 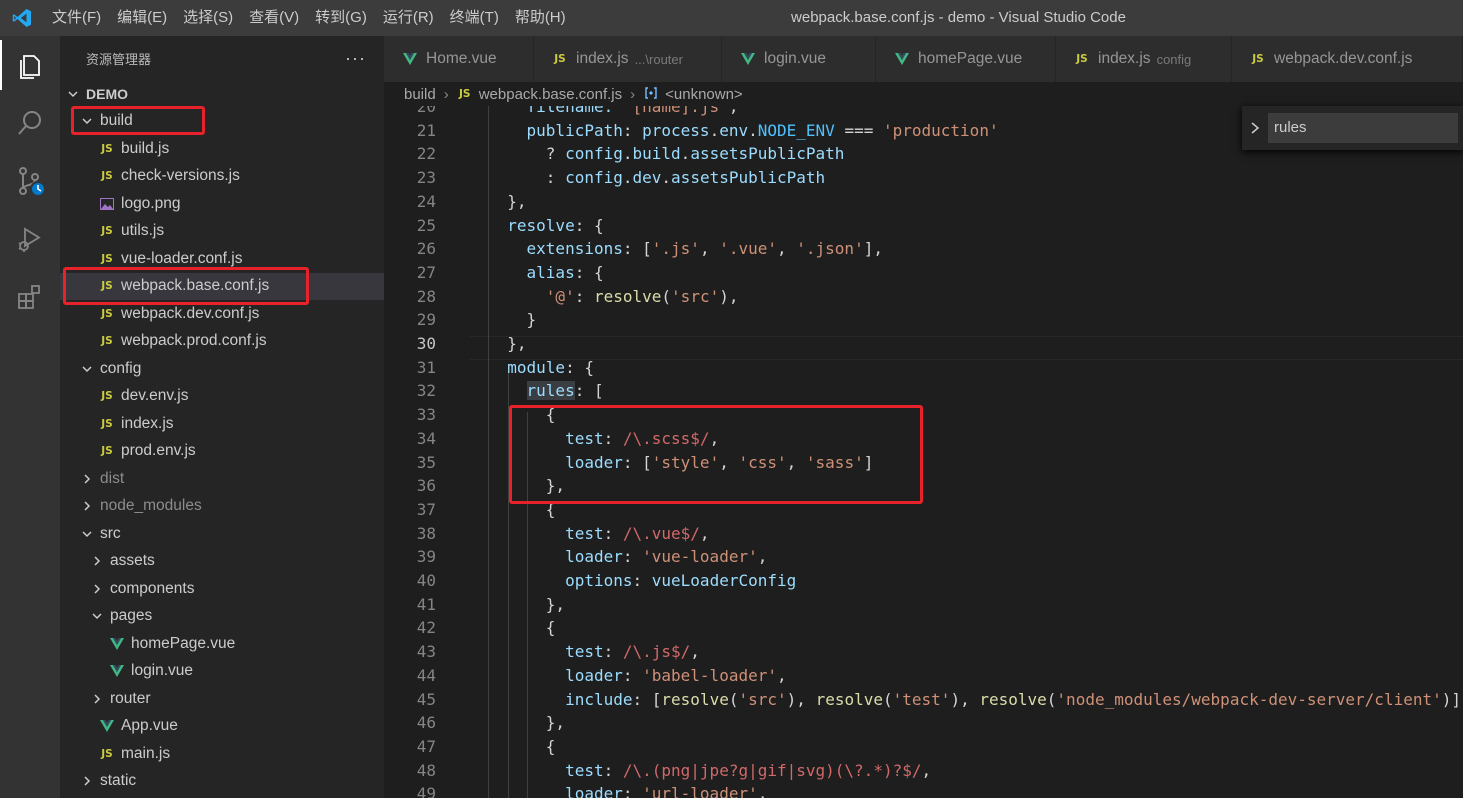 I want to click on code-text: test: /\.js$/,, so click(x=594, y=652).